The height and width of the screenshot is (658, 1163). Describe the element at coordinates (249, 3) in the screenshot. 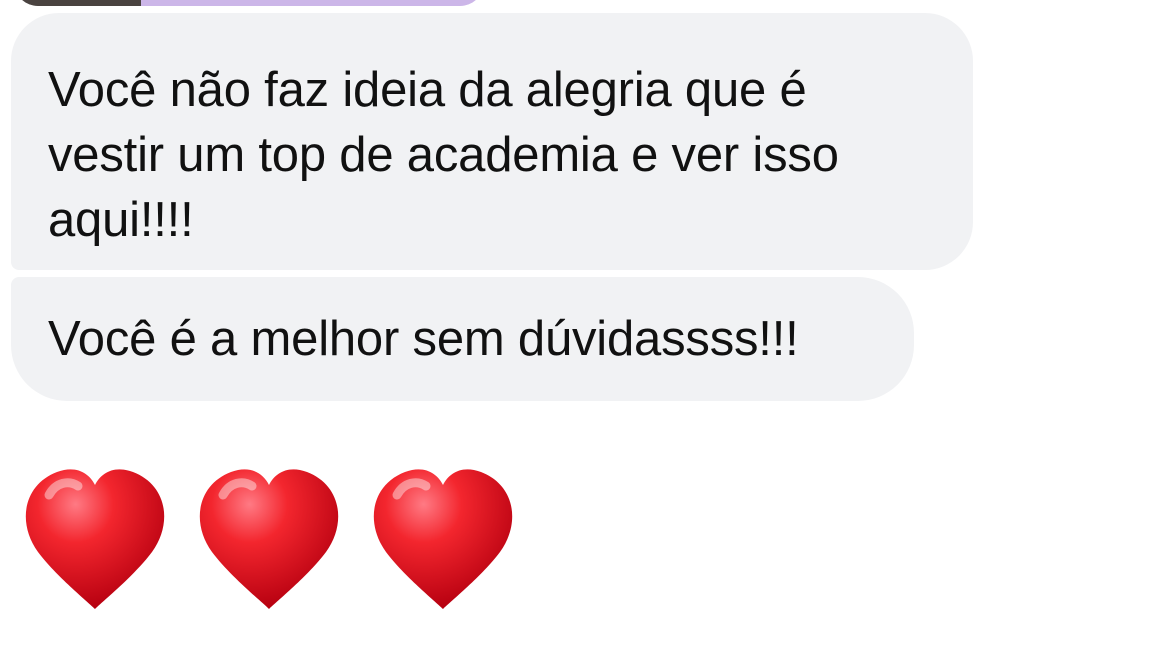

I see `previous-media-attachment` at that location.